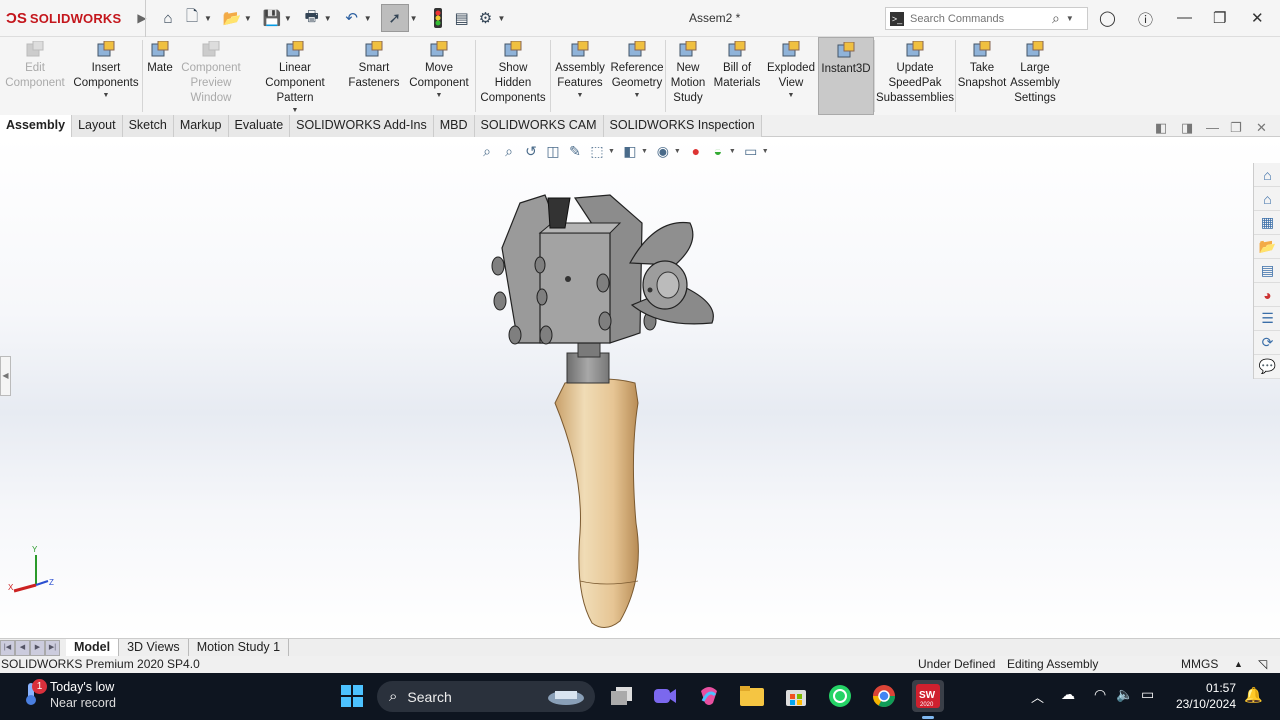 This screenshot has height=720, width=1280. I want to click on tab-mbd: MBD, so click(454, 126).